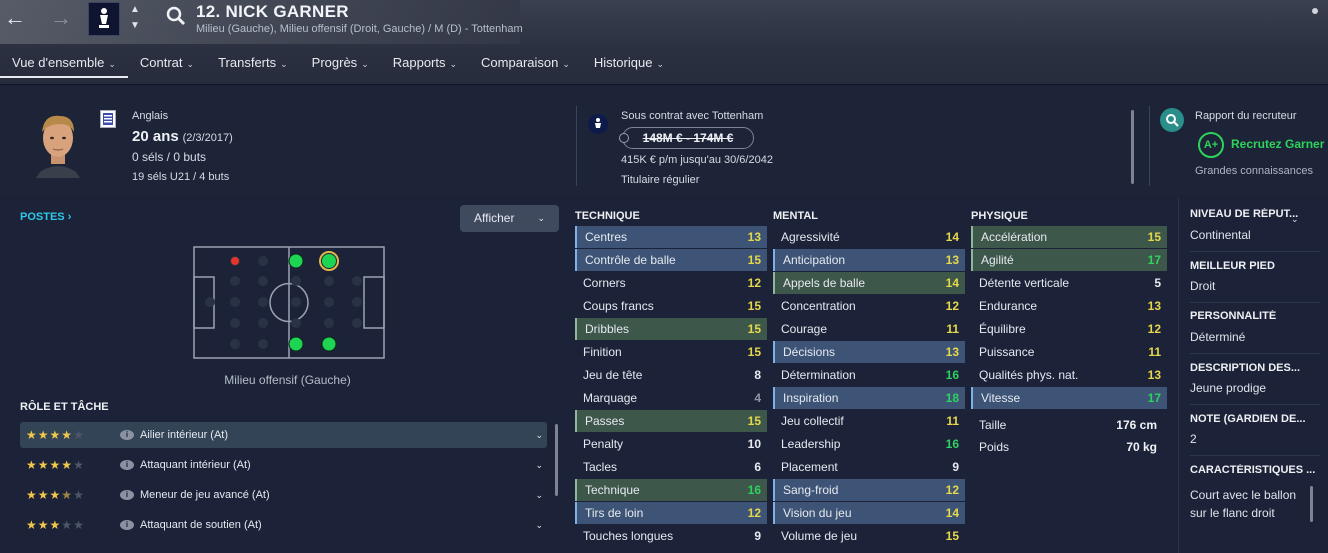 The image size is (1328, 553). I want to click on attribute-name: Qualités phys. nat., so click(1029, 375).